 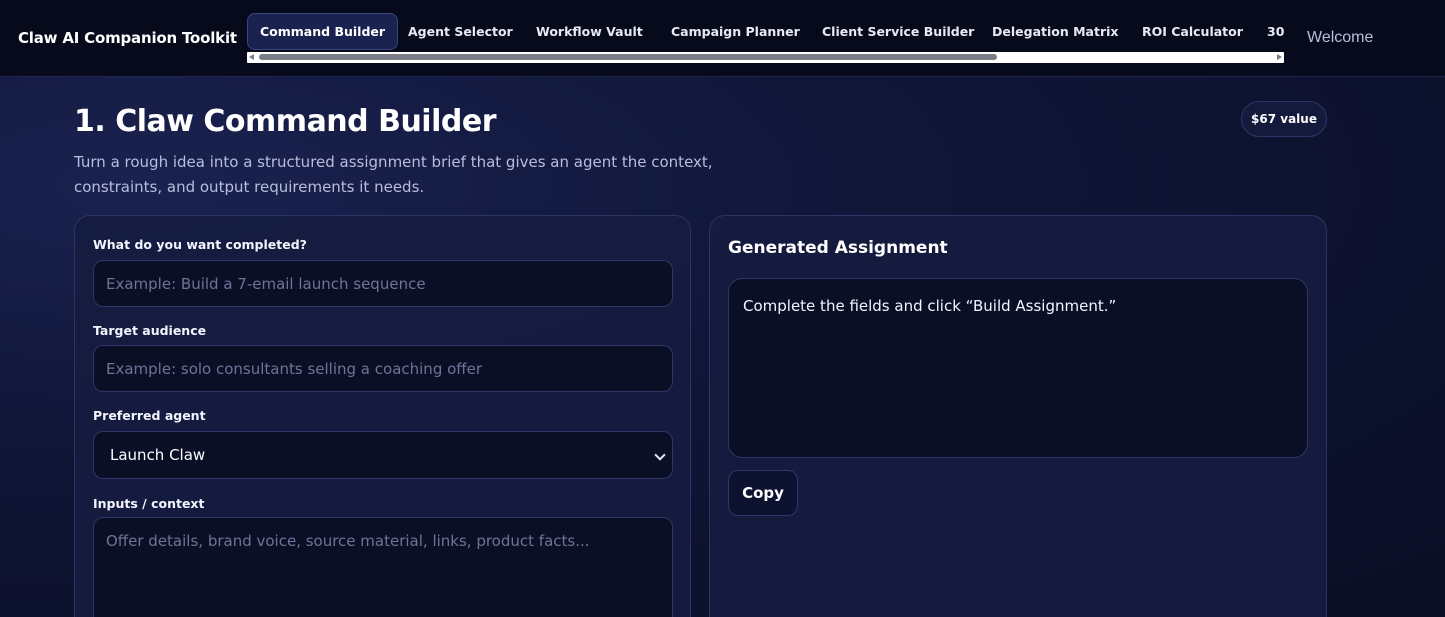 I want to click on task-label: What do you want completed?, so click(x=200, y=244).